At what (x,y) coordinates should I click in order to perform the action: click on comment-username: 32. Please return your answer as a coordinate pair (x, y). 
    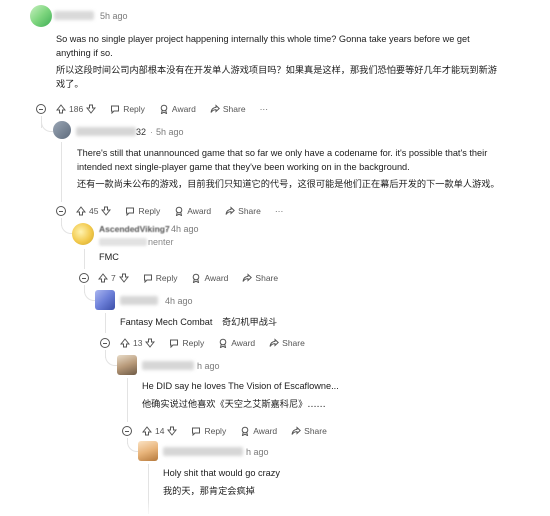
    Looking at the image, I should click on (141, 132).